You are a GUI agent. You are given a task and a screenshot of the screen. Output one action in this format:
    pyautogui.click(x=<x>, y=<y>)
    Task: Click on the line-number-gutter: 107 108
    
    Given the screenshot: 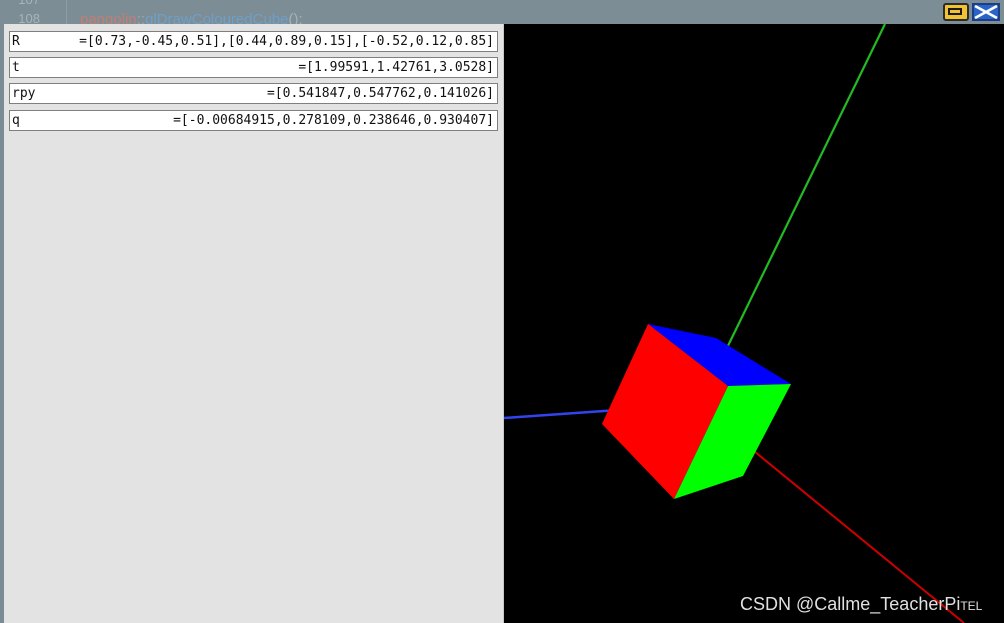 What is the action you would take?
    pyautogui.click(x=33, y=12)
    